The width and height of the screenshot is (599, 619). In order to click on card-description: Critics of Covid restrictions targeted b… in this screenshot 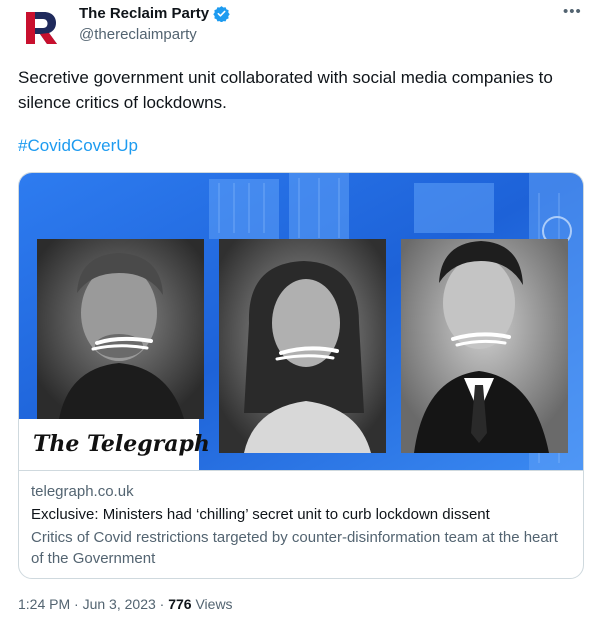, I will do `click(294, 548)`.